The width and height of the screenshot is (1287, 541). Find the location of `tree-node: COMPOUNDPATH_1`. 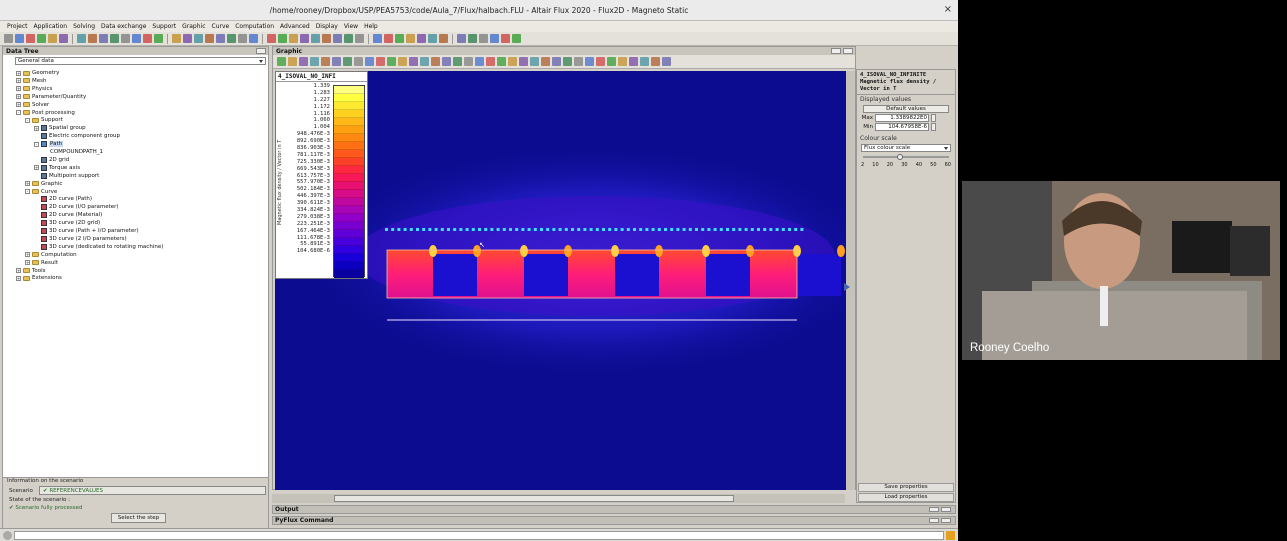

tree-node: COMPOUNDPATH_1 is located at coordinates (73, 152).